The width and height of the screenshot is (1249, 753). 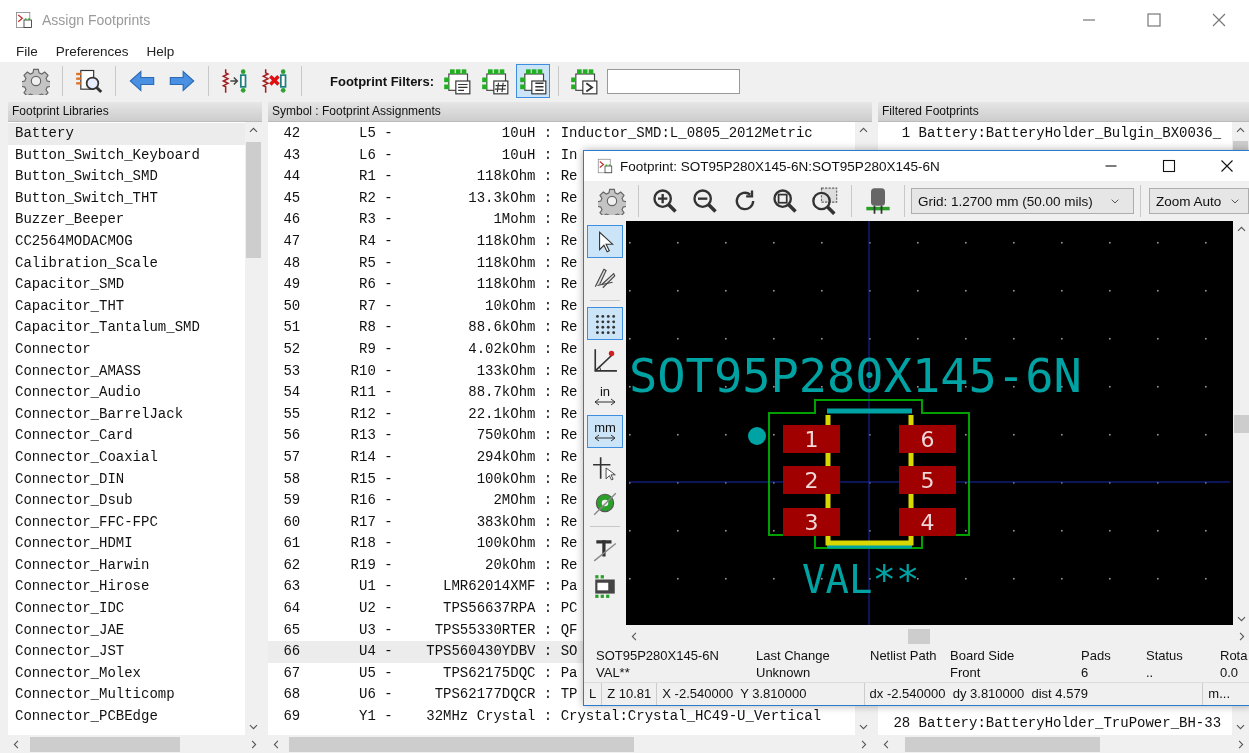 What do you see at coordinates (97, 20) in the screenshot?
I see `window-title: Assign Footprints` at bounding box center [97, 20].